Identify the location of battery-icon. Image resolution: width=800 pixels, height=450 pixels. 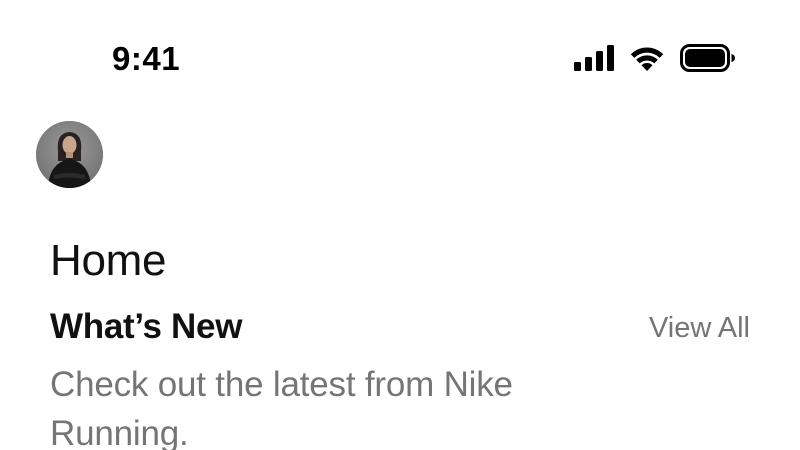
(708, 58).